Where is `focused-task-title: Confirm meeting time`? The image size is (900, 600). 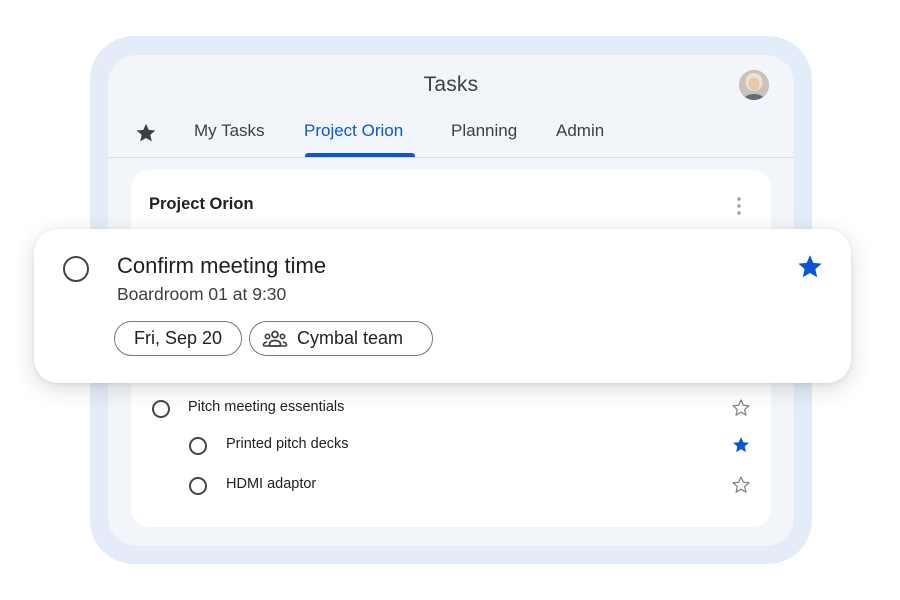 focused-task-title: Confirm meeting time is located at coordinates (222, 265).